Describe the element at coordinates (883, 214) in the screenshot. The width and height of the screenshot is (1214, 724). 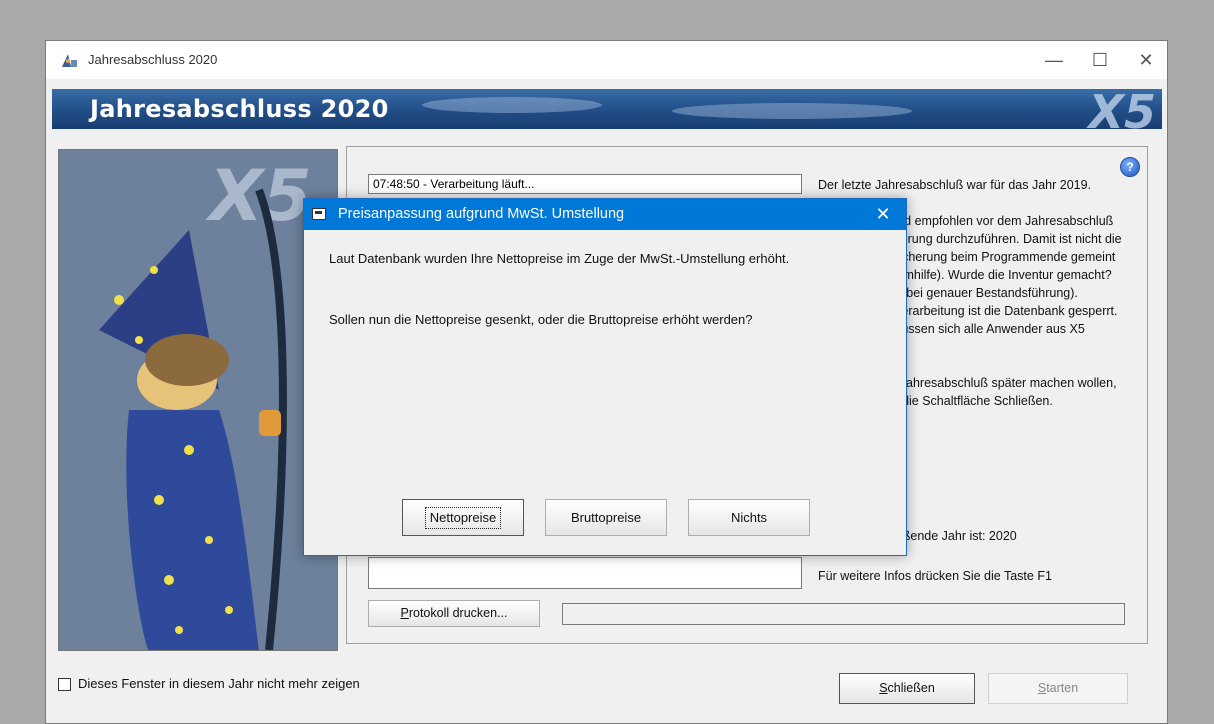
I see `dialog-close-icon: ✕` at that location.